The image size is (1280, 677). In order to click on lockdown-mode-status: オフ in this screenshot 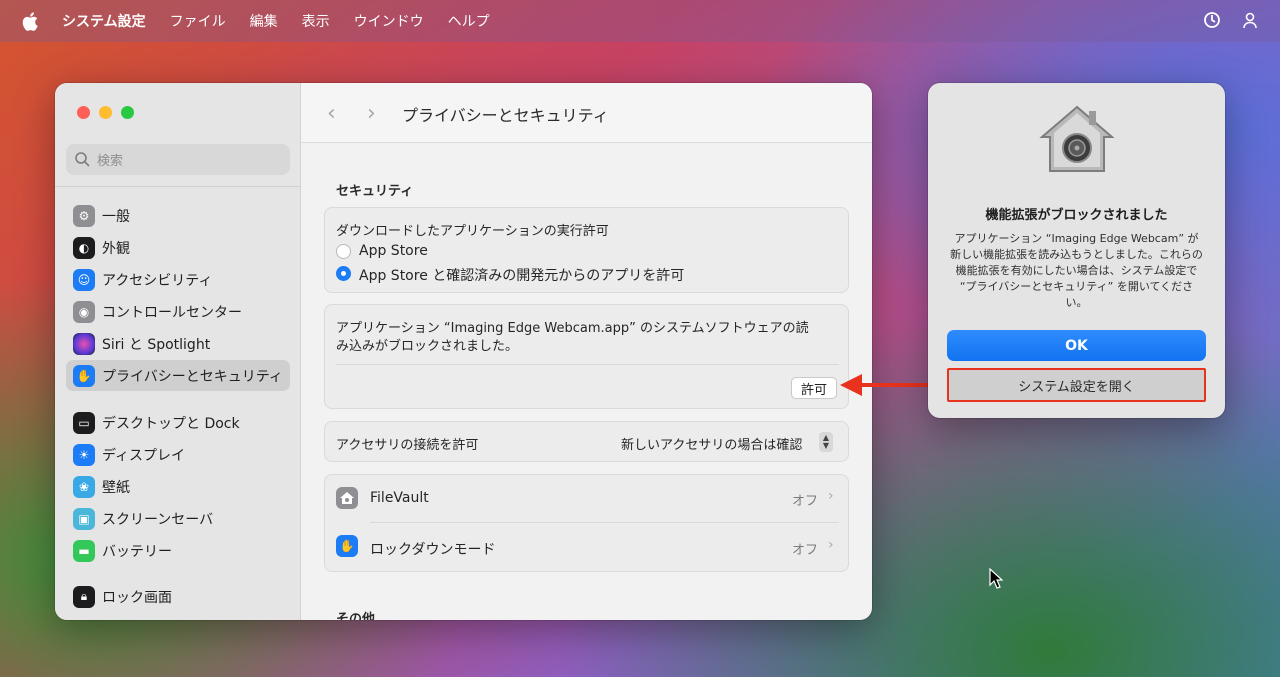, I will do `click(805, 550)`.